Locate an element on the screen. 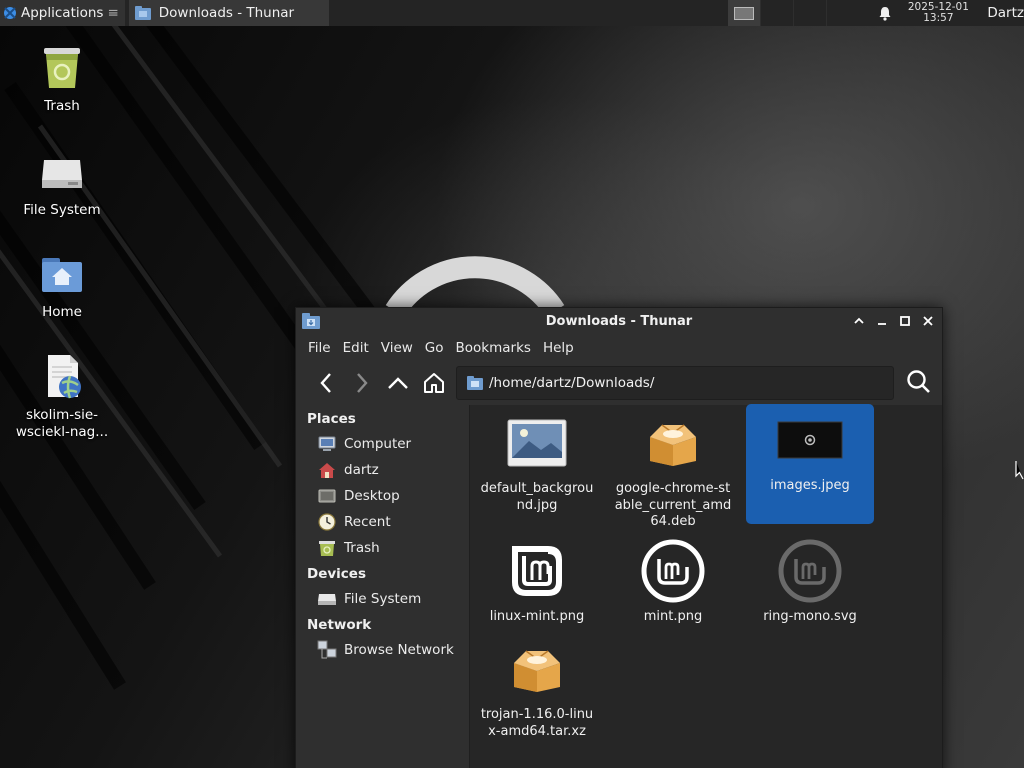 The height and width of the screenshot is (768, 1024). file-name: images.jpeg is located at coordinates (810, 485).